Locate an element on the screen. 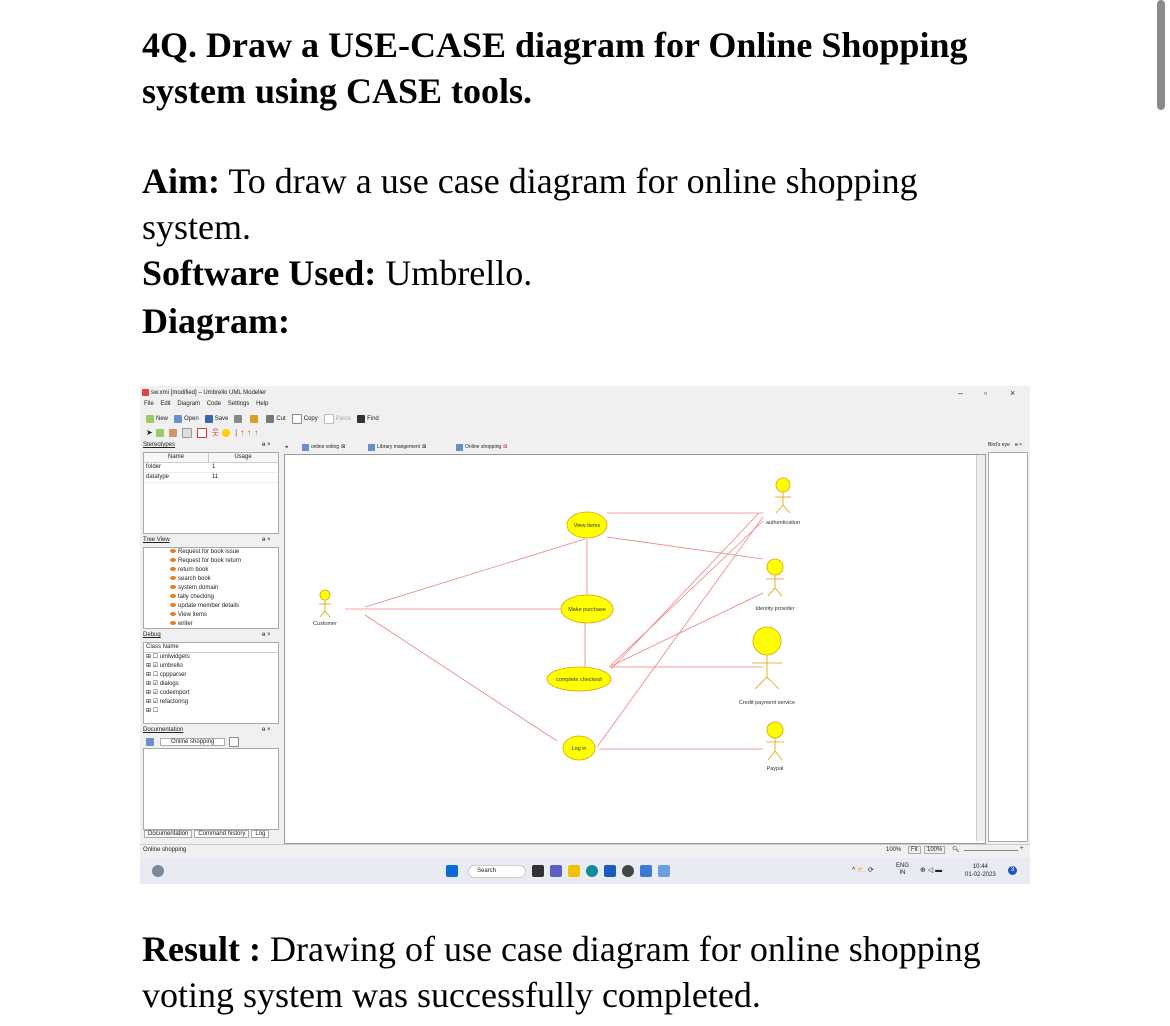 Image resolution: width=1170 pixels, height=1026 pixels. box-icon is located at coordinates (201, 432).